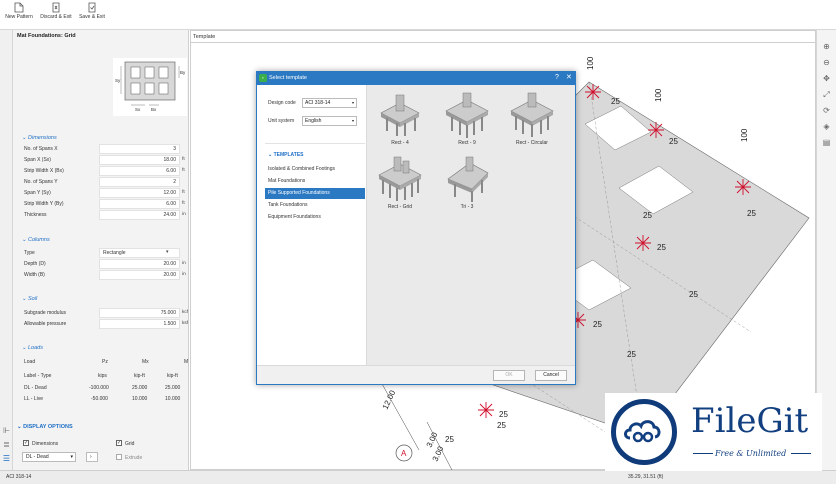 The image size is (836, 484). Describe the element at coordinates (140, 388) in the screenshot. I see `load-cell: 25.000` at that location.